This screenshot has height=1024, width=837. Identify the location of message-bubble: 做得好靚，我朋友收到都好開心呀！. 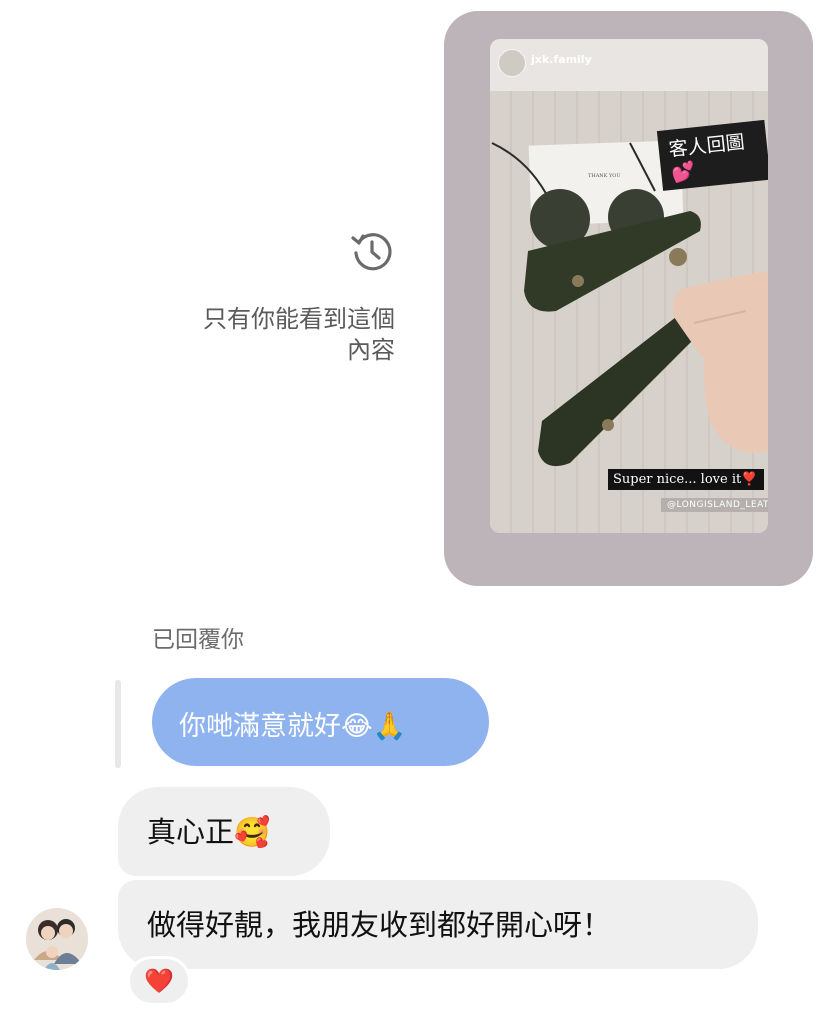
(438, 924).